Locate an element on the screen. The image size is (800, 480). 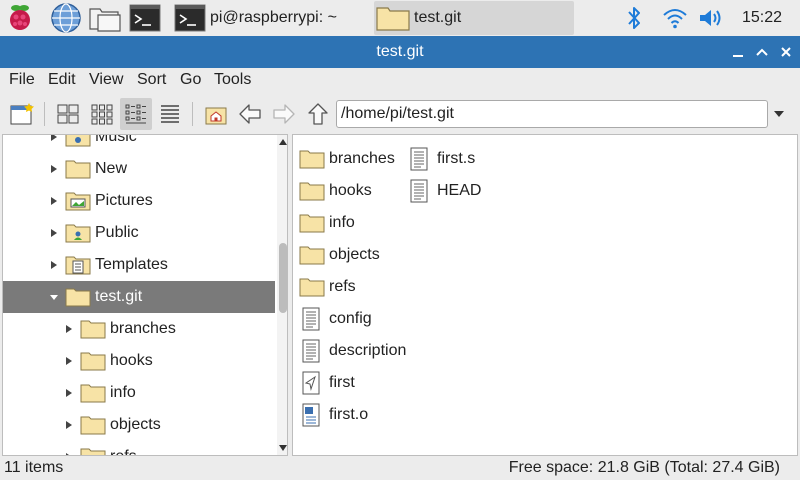
menu-tools: Tools is located at coordinates (232, 80).